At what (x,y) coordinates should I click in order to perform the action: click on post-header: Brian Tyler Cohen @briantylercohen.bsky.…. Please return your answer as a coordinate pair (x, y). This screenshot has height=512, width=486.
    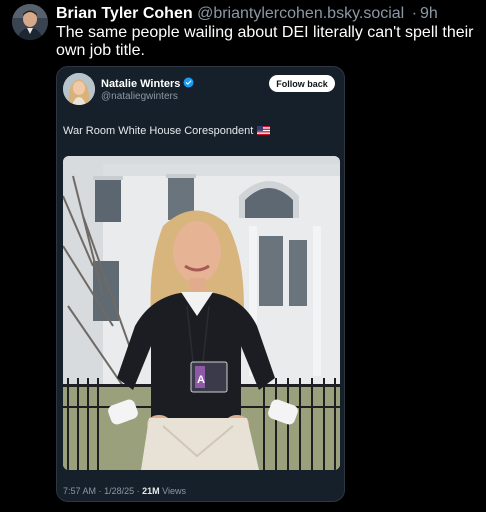
    Looking at the image, I should click on (268, 32).